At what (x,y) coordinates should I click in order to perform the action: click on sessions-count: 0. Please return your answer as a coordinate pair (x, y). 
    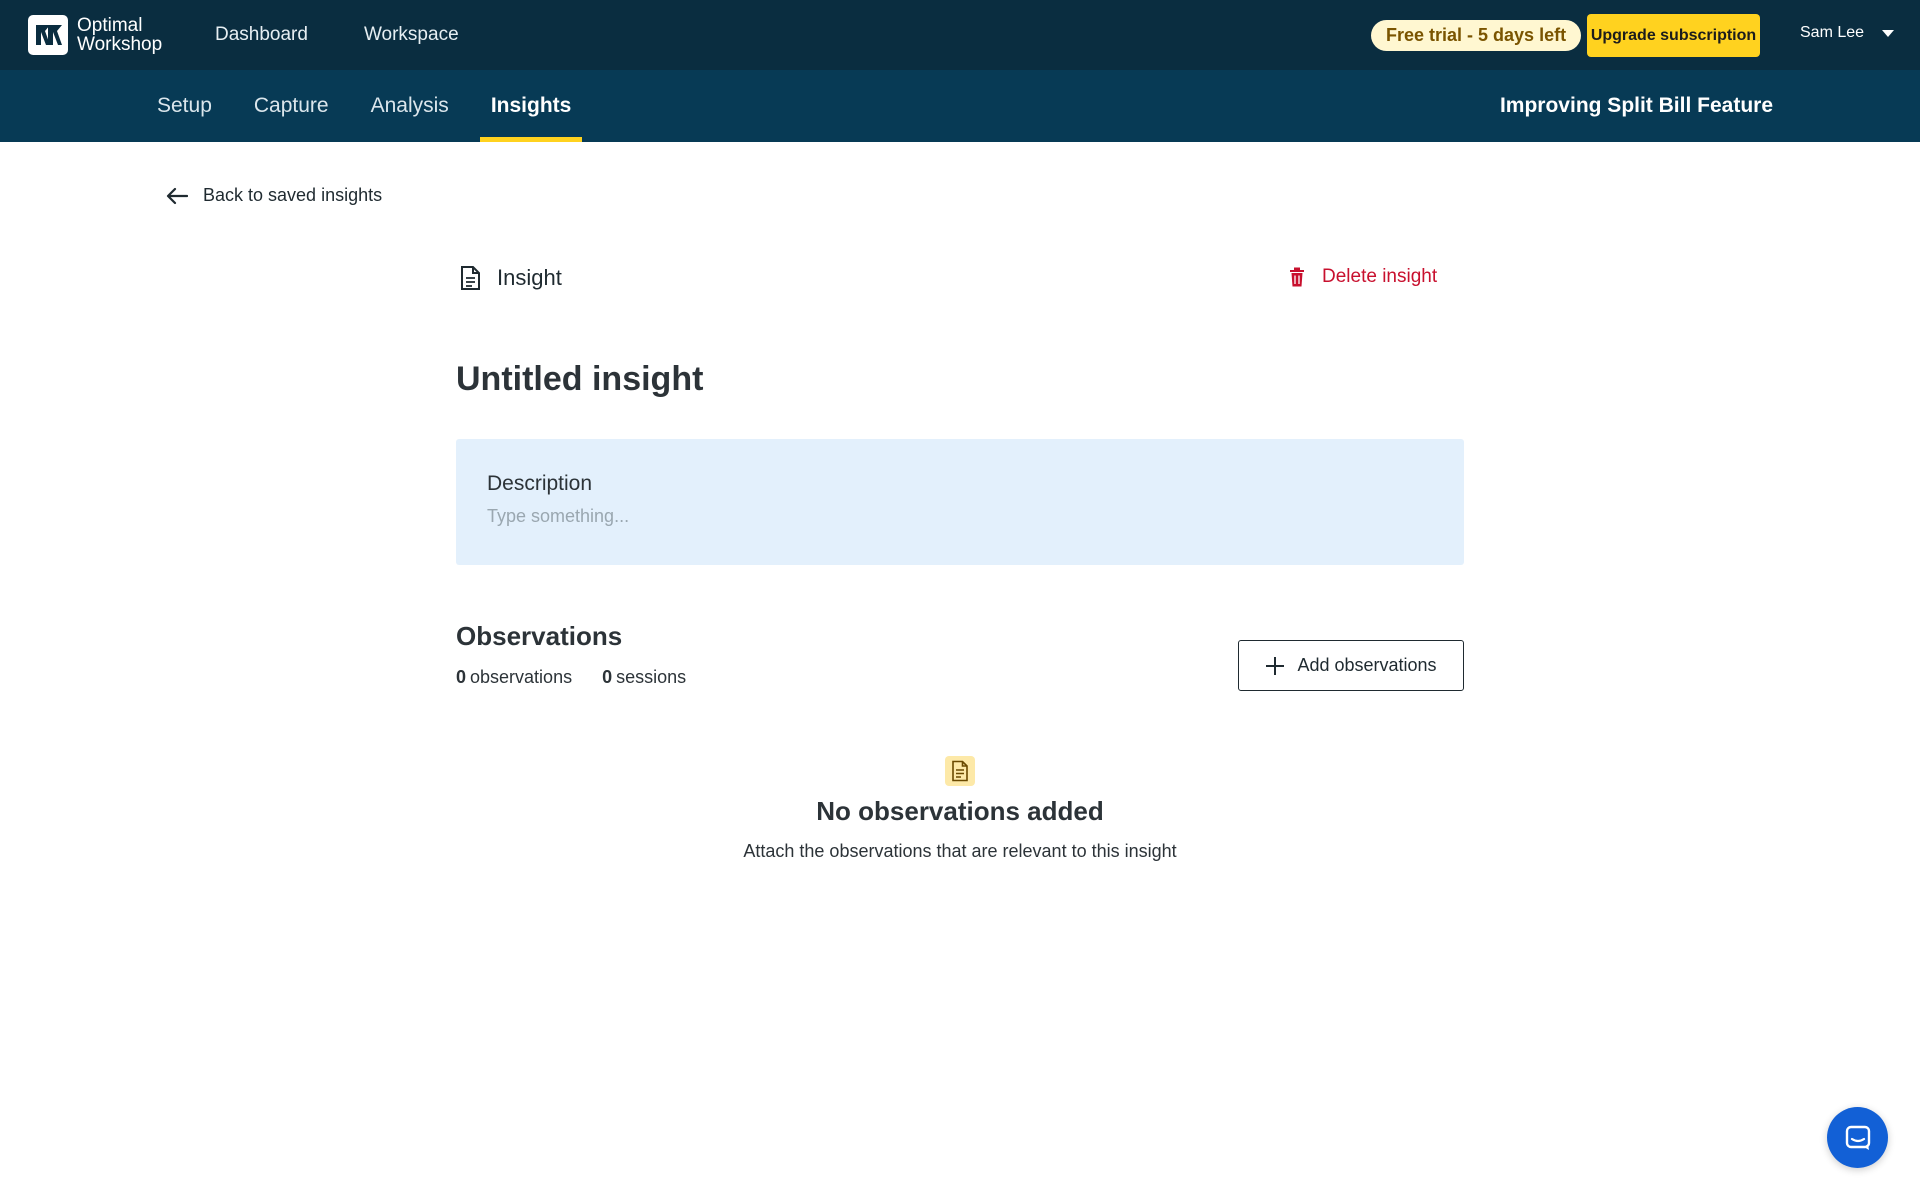
    Looking at the image, I should click on (607, 677).